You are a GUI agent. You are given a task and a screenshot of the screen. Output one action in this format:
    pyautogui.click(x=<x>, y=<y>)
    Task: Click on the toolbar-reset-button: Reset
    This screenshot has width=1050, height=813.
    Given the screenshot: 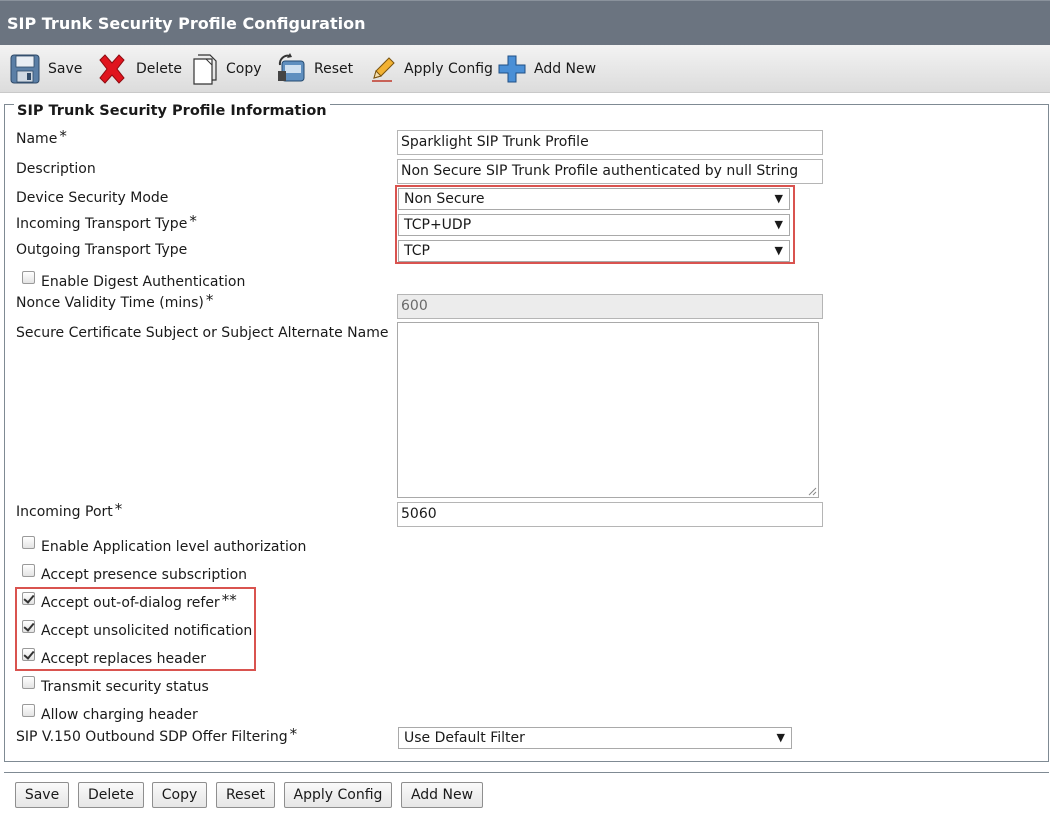 What is the action you would take?
    pyautogui.click(x=314, y=69)
    